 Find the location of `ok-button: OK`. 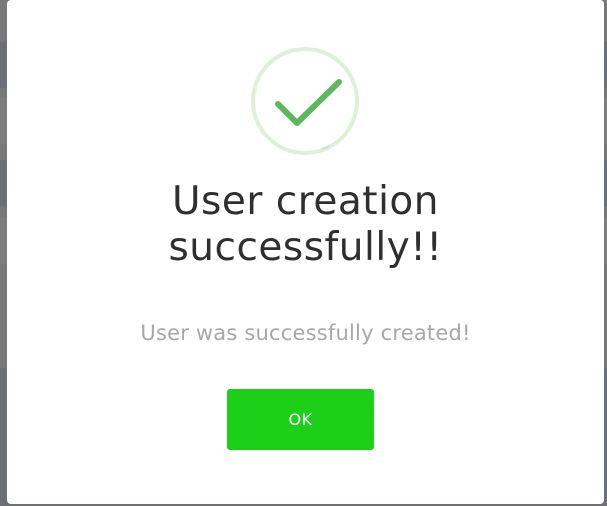

ok-button: OK is located at coordinates (300, 419).